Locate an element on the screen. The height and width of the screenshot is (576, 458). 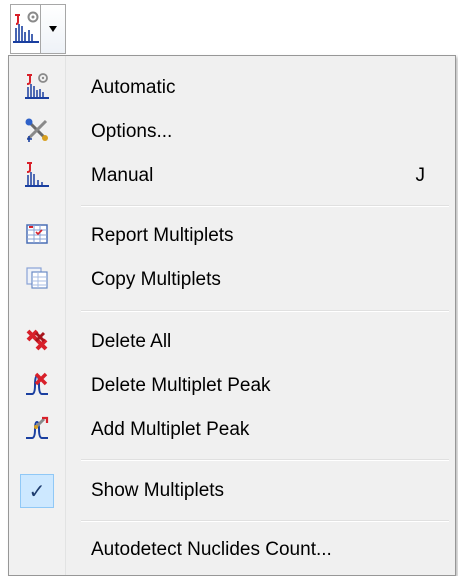
menu-item-label: Copy Multiplets is located at coordinates (156, 279).